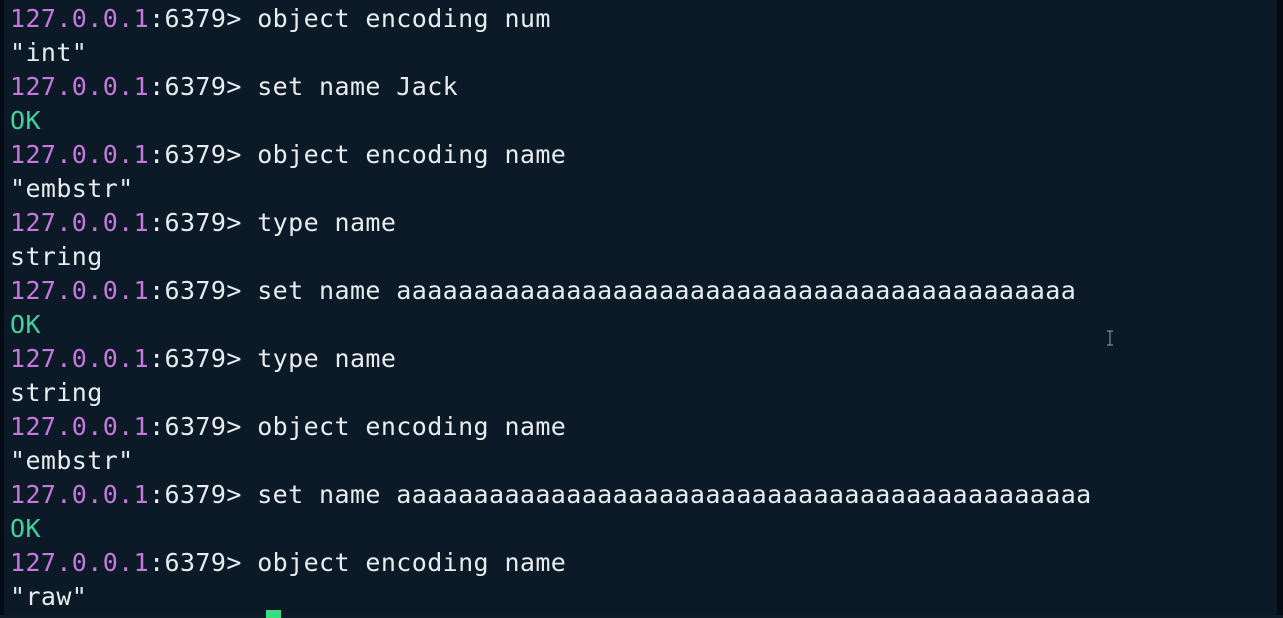 The image size is (1283, 618). I want to click on block-cursor-icon, so click(273, 614).